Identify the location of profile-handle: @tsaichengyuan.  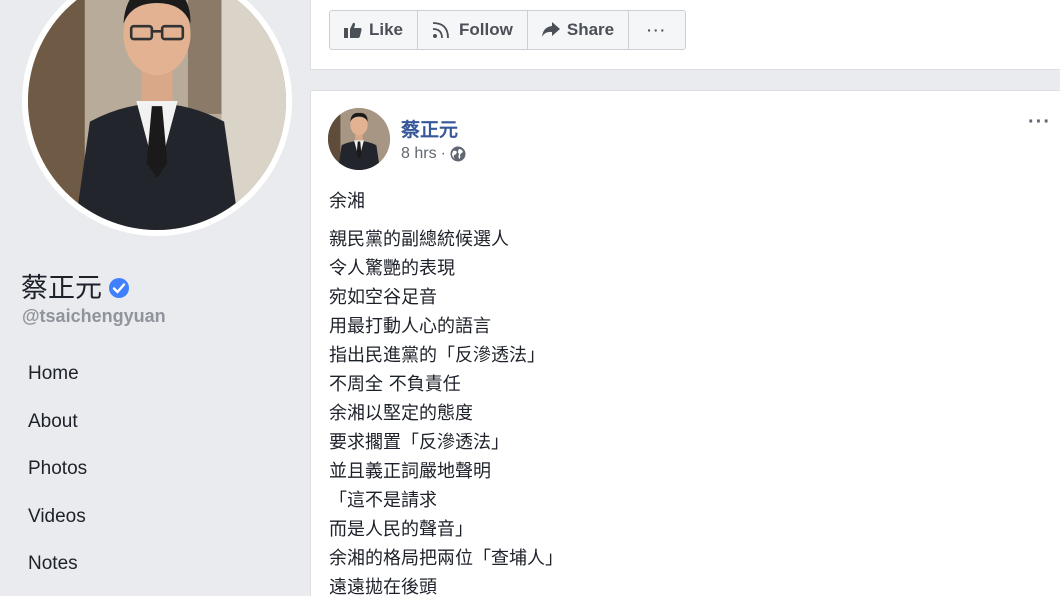
(94, 316).